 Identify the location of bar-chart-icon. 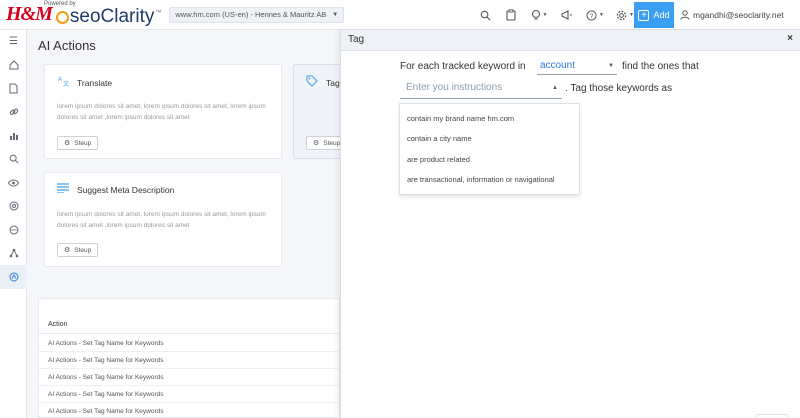
(13, 136).